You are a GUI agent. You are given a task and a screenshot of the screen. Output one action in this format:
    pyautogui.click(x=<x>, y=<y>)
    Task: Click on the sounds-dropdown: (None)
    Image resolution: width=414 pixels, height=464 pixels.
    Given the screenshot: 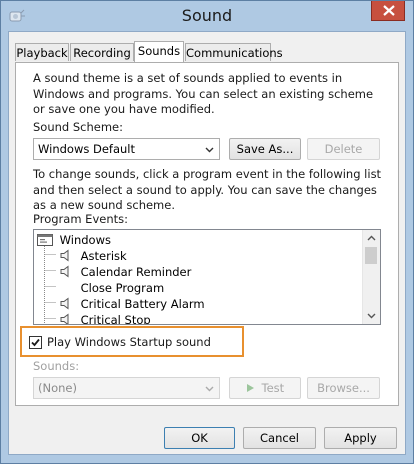 What is the action you would take?
    pyautogui.click(x=126, y=388)
    